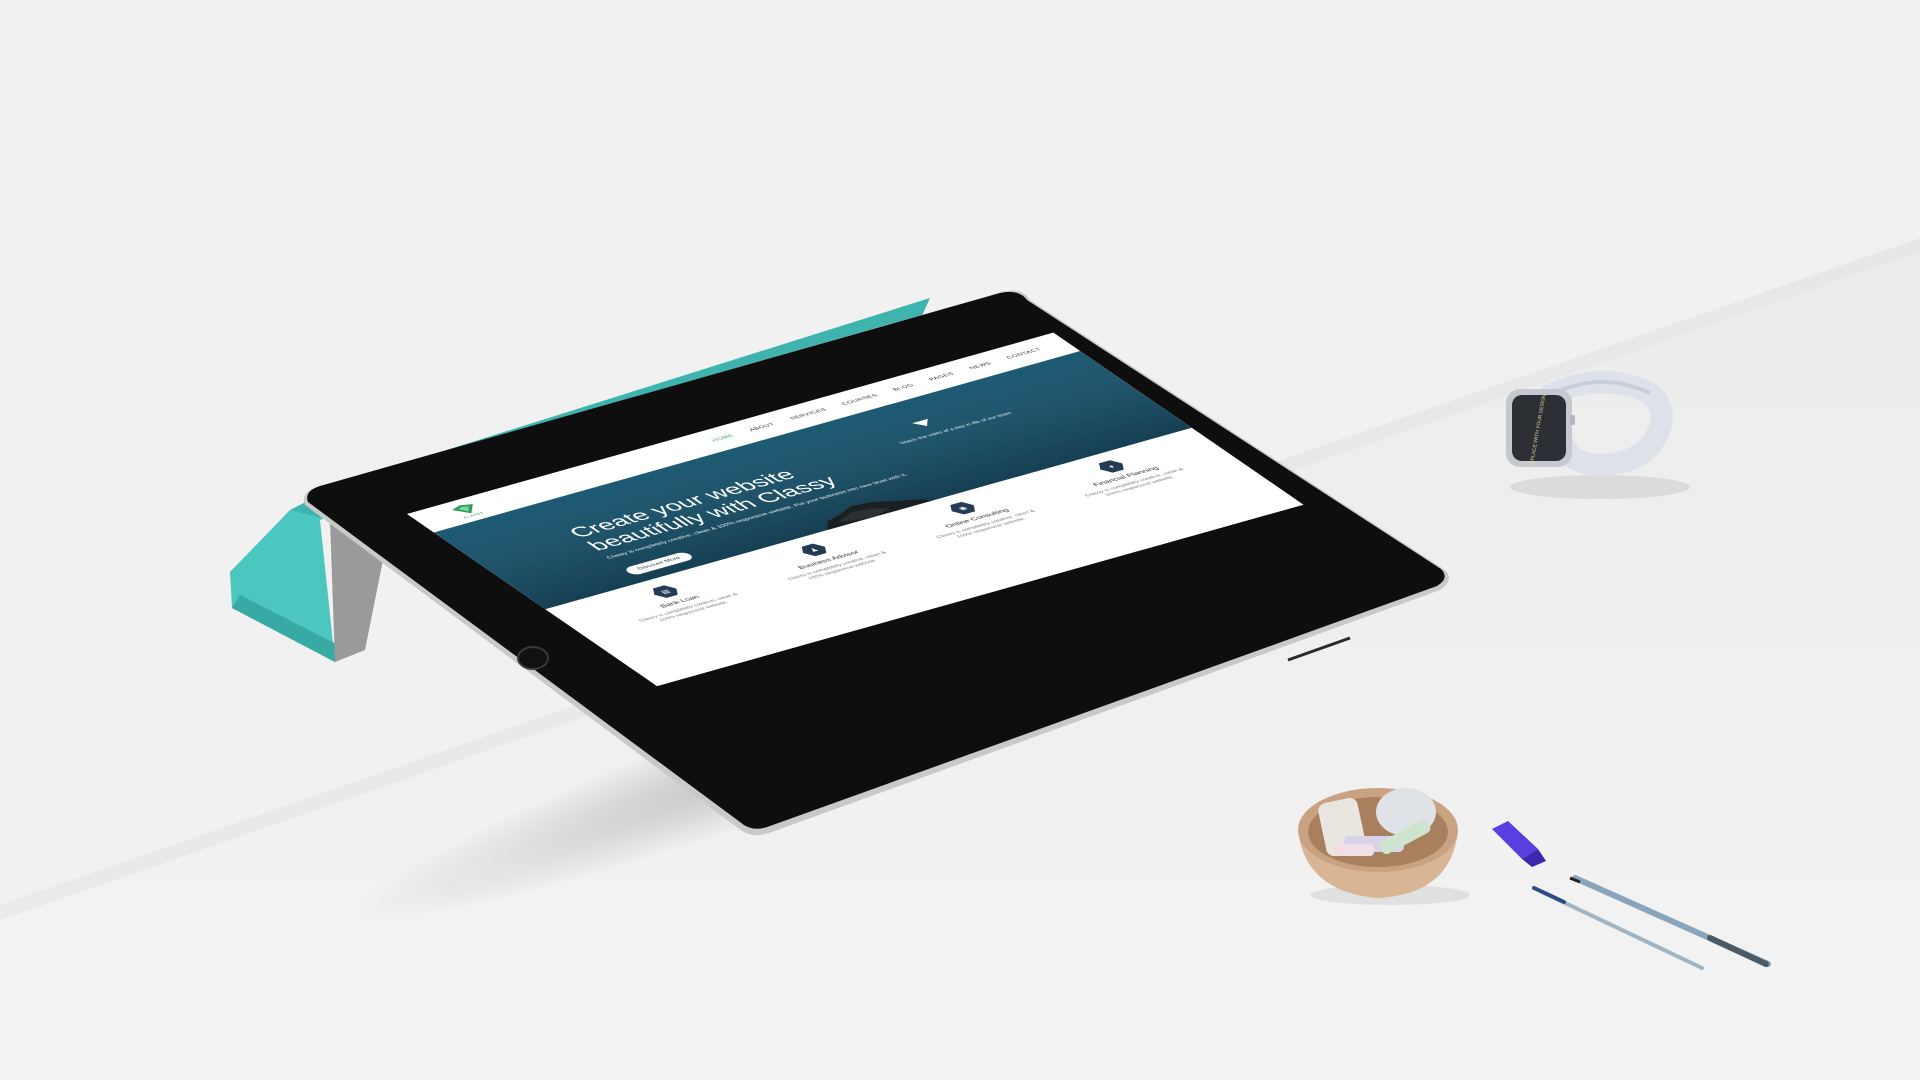 This screenshot has height=1080, width=1920. What do you see at coordinates (1598, 435) in the screenshot?
I see `smartwatch: REPLACE WITH YOUR DESIGN` at bounding box center [1598, 435].